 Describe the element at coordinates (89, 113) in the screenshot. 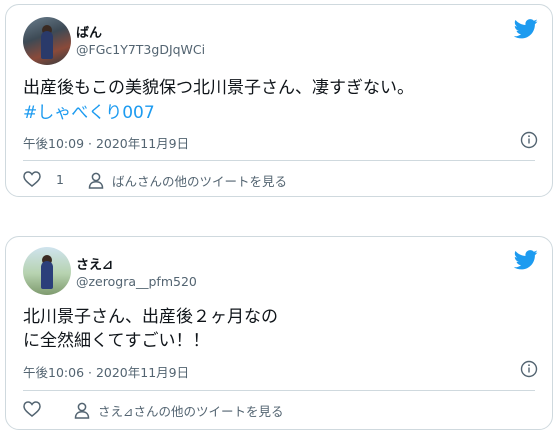

I see `hashtag-link: #しゃべくり007` at that location.